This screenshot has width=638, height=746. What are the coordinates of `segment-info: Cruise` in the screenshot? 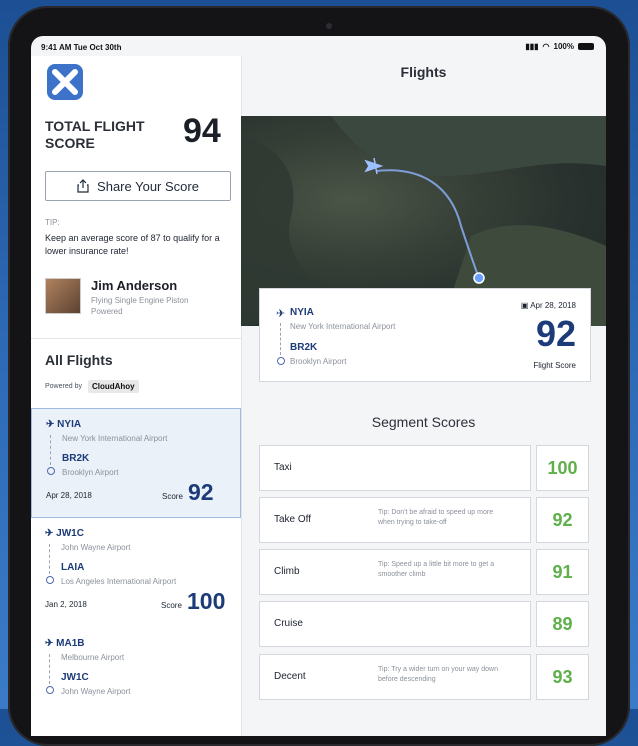 It's located at (395, 624).